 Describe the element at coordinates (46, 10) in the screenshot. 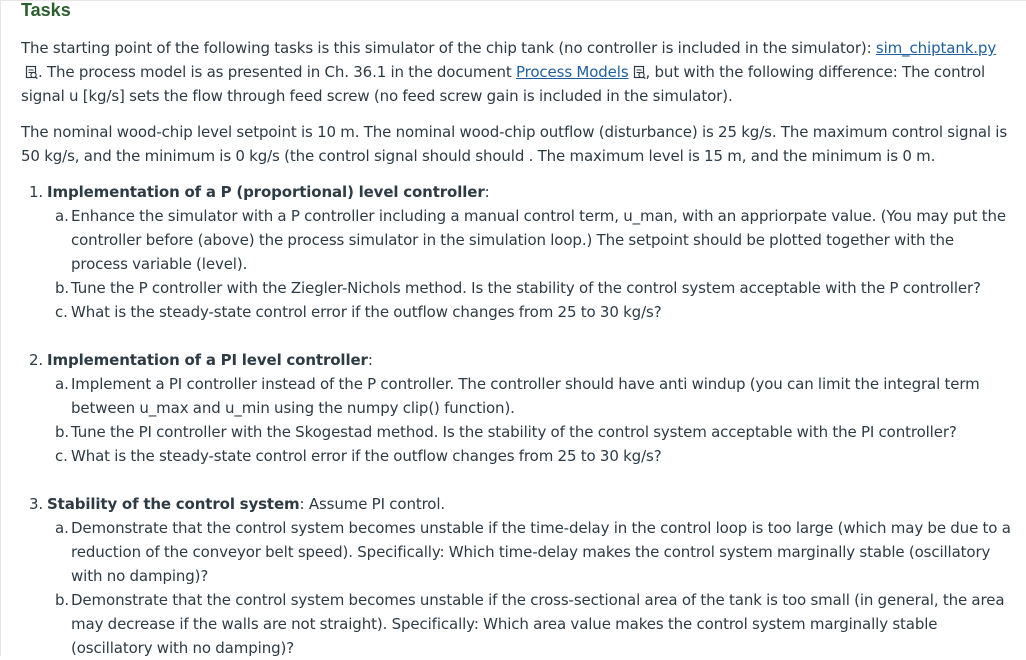

I see `page-title: Tasks` at that location.